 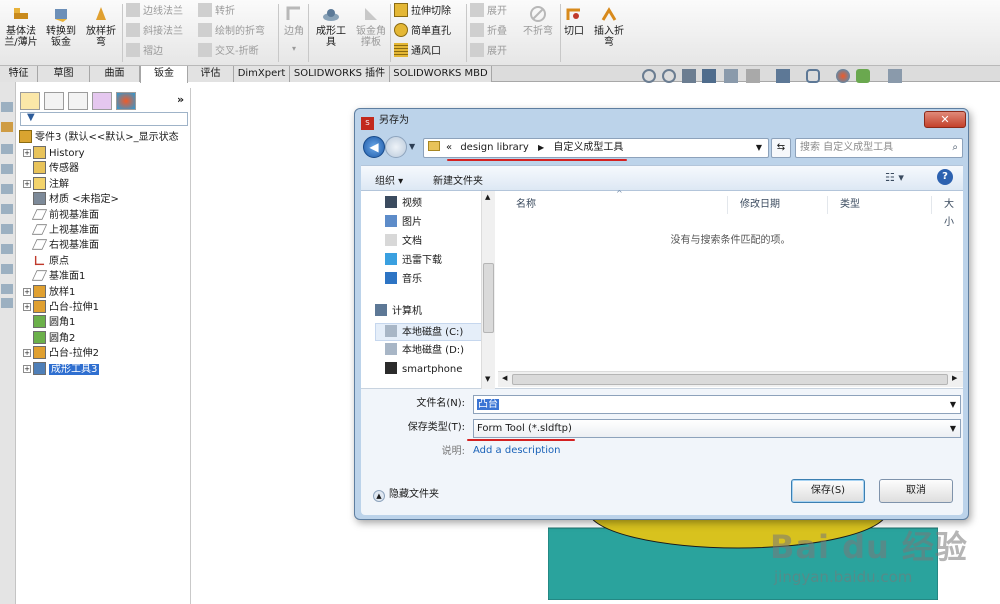 What do you see at coordinates (104, 119) in the screenshot?
I see `tree-filter-input: ▼` at bounding box center [104, 119].